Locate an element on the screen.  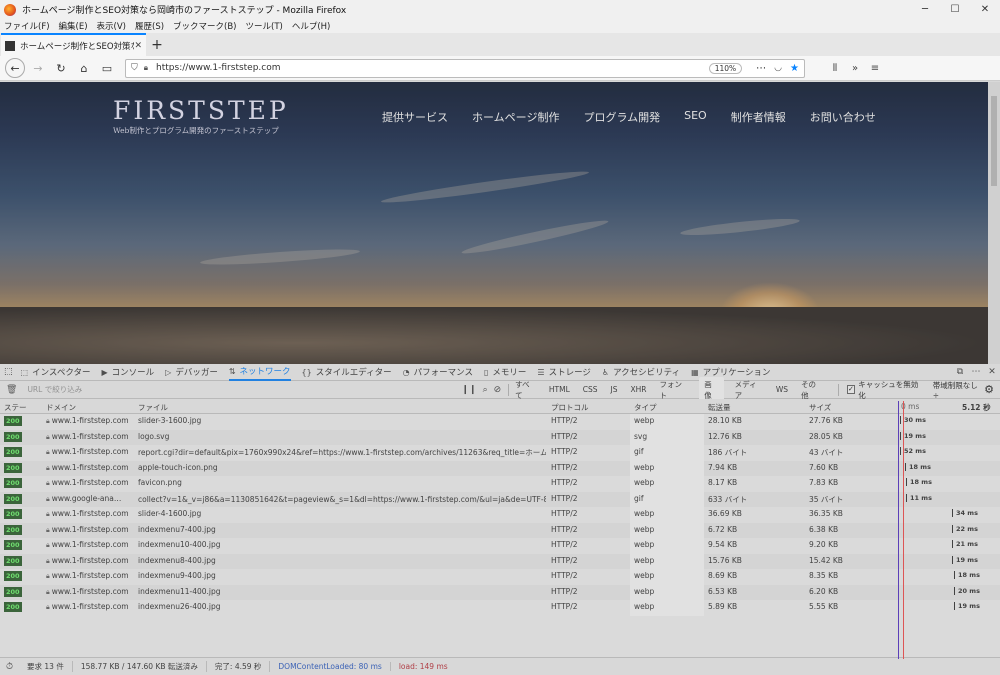
menu-tools: ツール(T) is located at coordinates (264, 26).